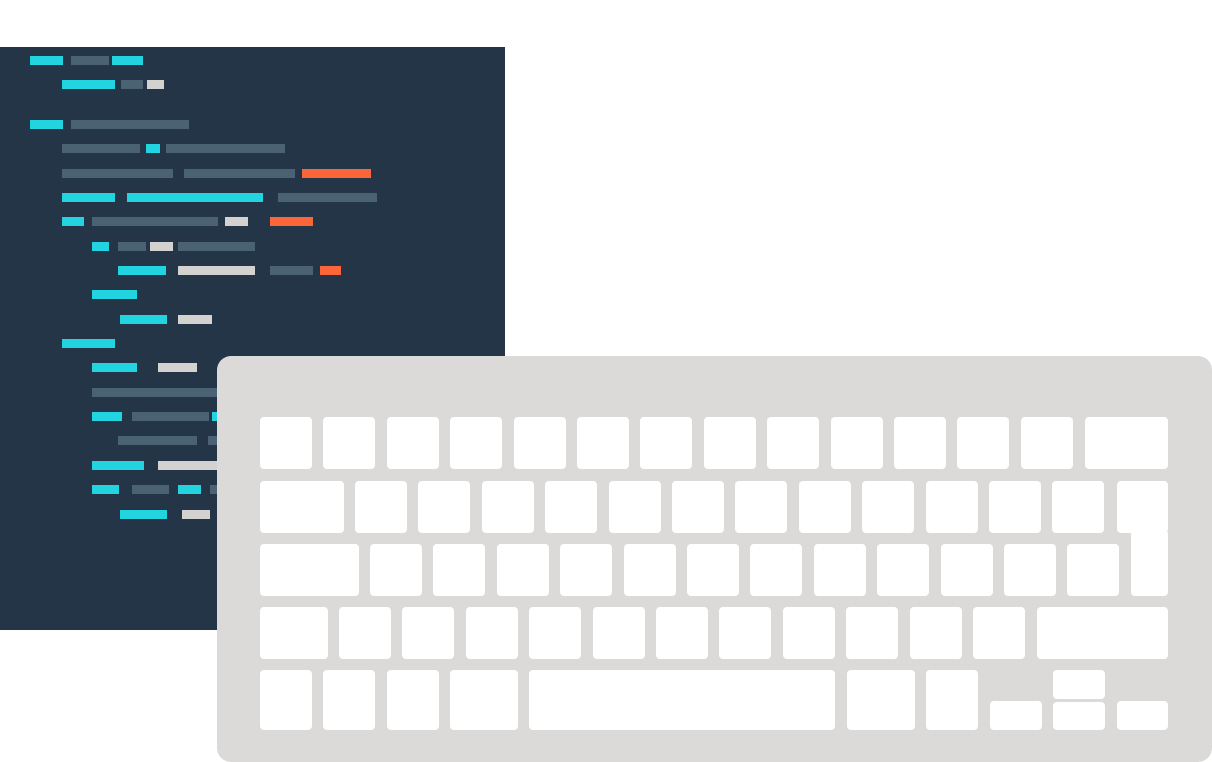 Image resolution: width=1212 pixels, height=762 pixels. What do you see at coordinates (1142, 507) in the screenshot?
I see `key-enter-upper` at bounding box center [1142, 507].